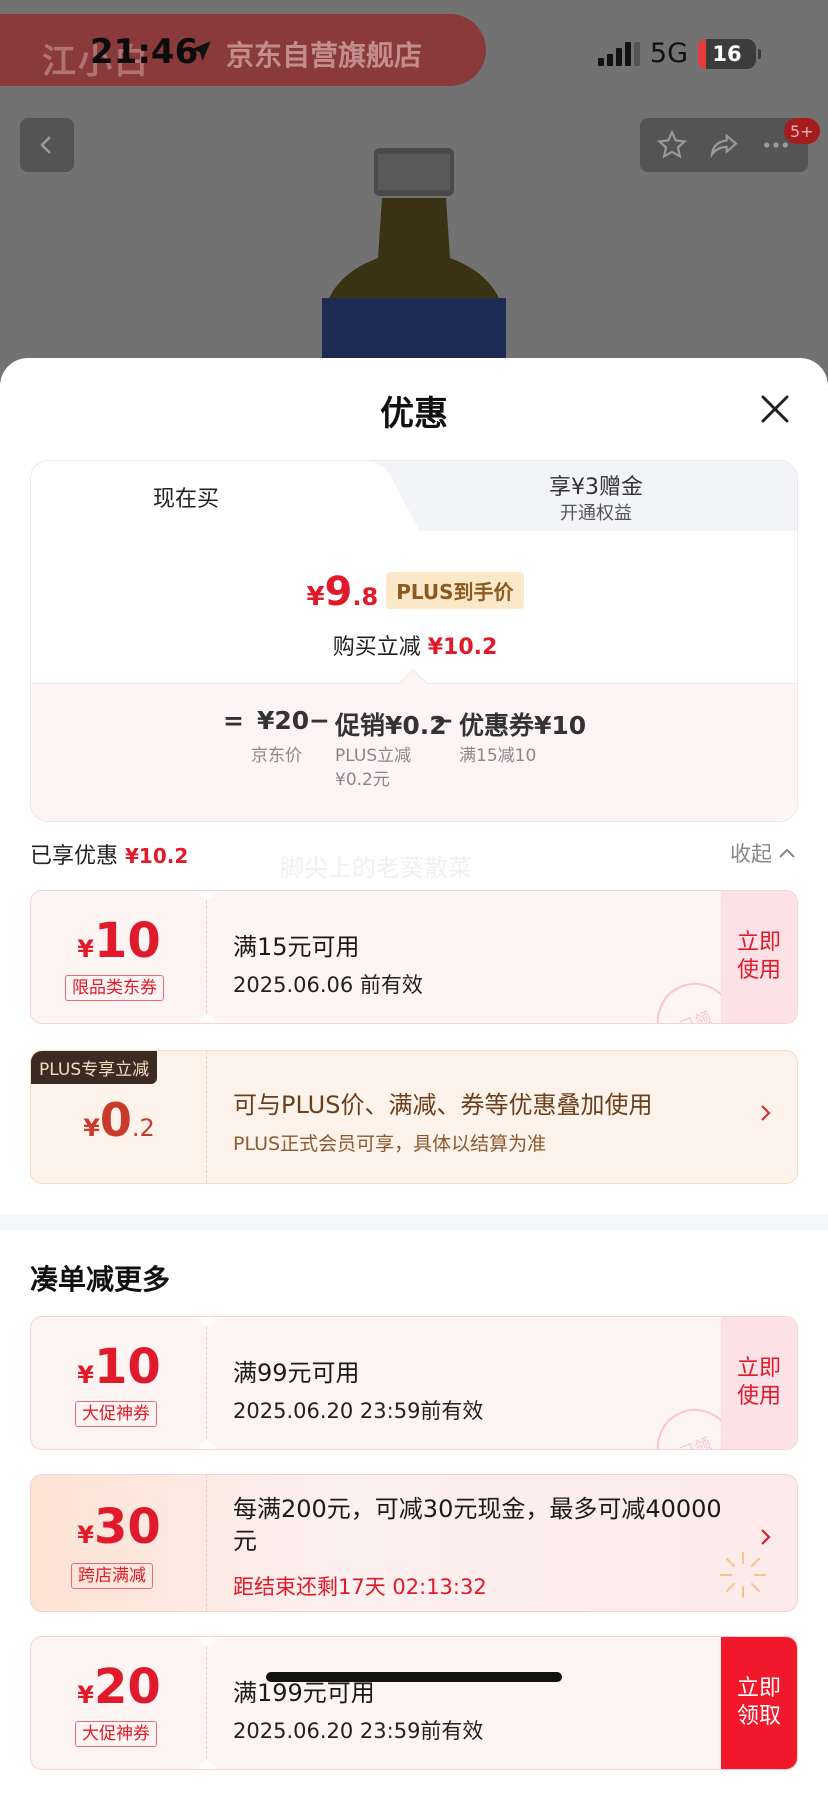 The image size is (828, 1795). I want to click on coupon-tag: 限品类东券, so click(114, 988).